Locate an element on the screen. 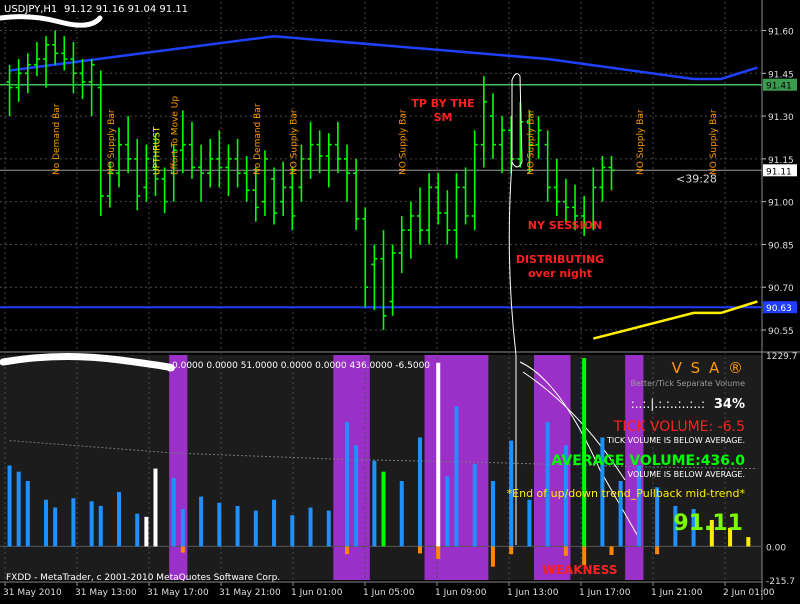 This screenshot has height=604, width=800. annotation-line2: over night is located at coordinates (560, 273).